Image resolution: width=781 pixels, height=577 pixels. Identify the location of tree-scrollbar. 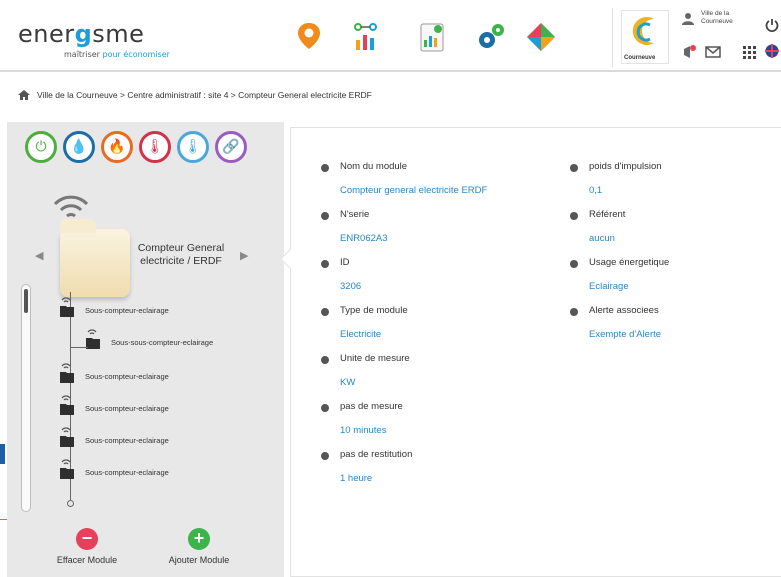
(26, 398).